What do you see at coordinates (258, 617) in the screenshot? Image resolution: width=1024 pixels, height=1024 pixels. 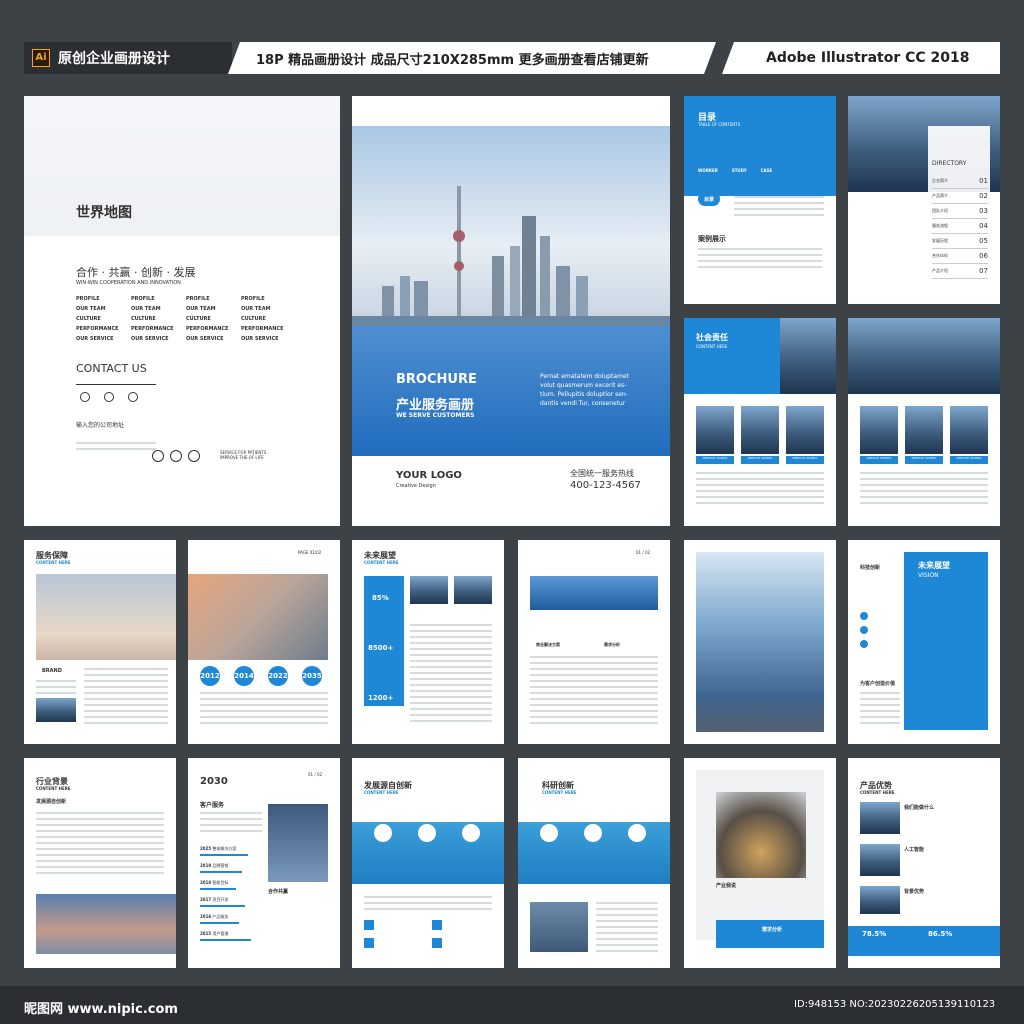 I see `photo-building` at bounding box center [258, 617].